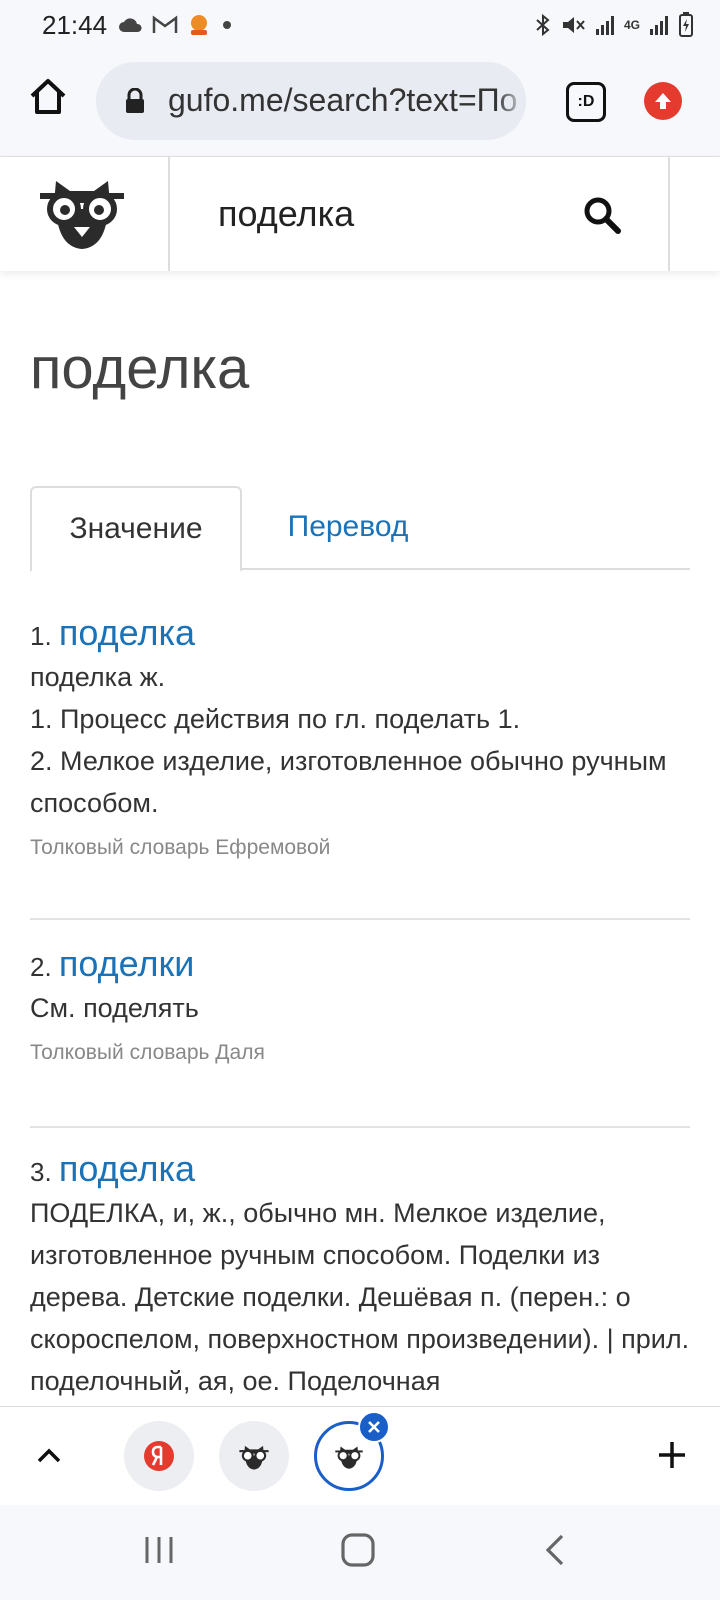 The width and height of the screenshot is (720, 1600). I want to click on new-tab-plus-icon, so click(672, 1455).